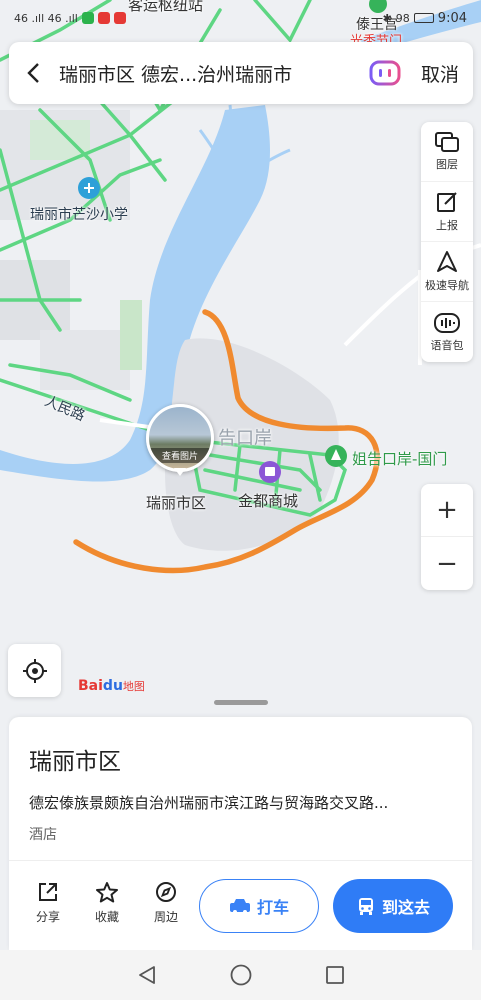 The width and height of the screenshot is (481, 1000). Describe the element at coordinates (180, 472) in the screenshot. I see `photo-pin-tail` at that location.